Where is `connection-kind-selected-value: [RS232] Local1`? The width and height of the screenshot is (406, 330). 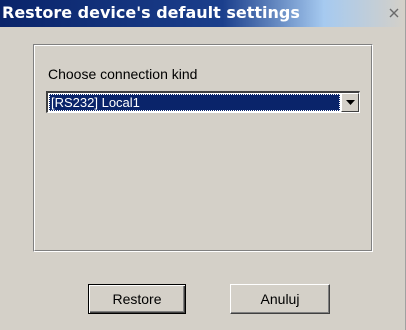
connection-kind-selected-value: [RS232] Local1 is located at coordinates (194, 102).